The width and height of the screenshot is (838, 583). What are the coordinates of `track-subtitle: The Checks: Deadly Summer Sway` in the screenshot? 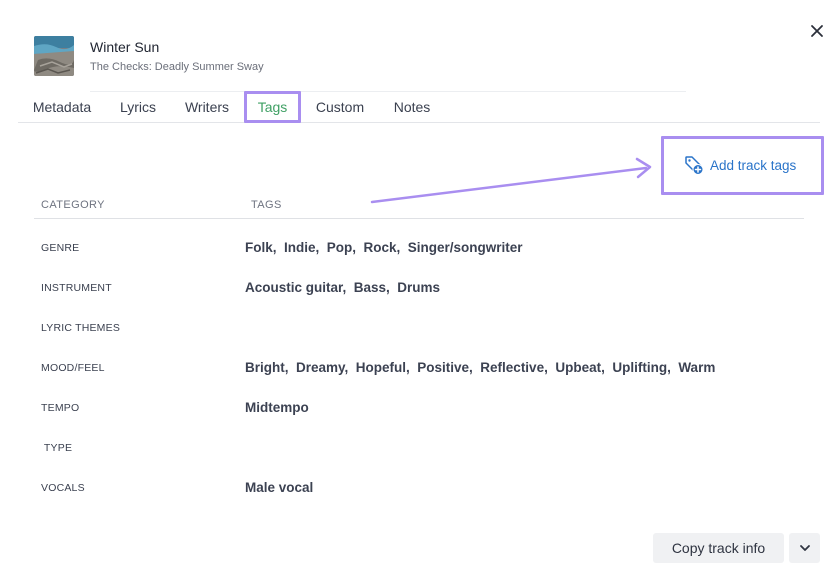 It's located at (177, 67).